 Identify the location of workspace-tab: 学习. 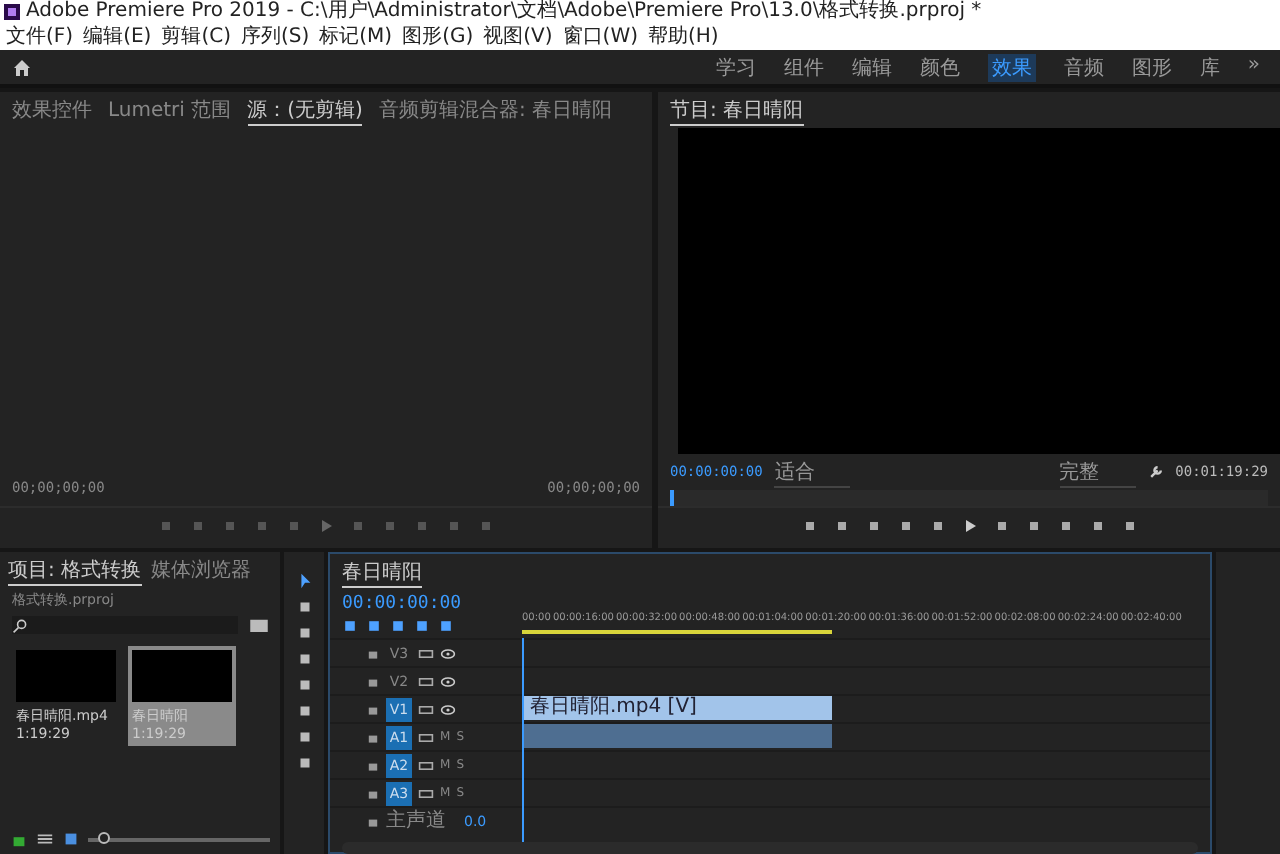
(735, 67).